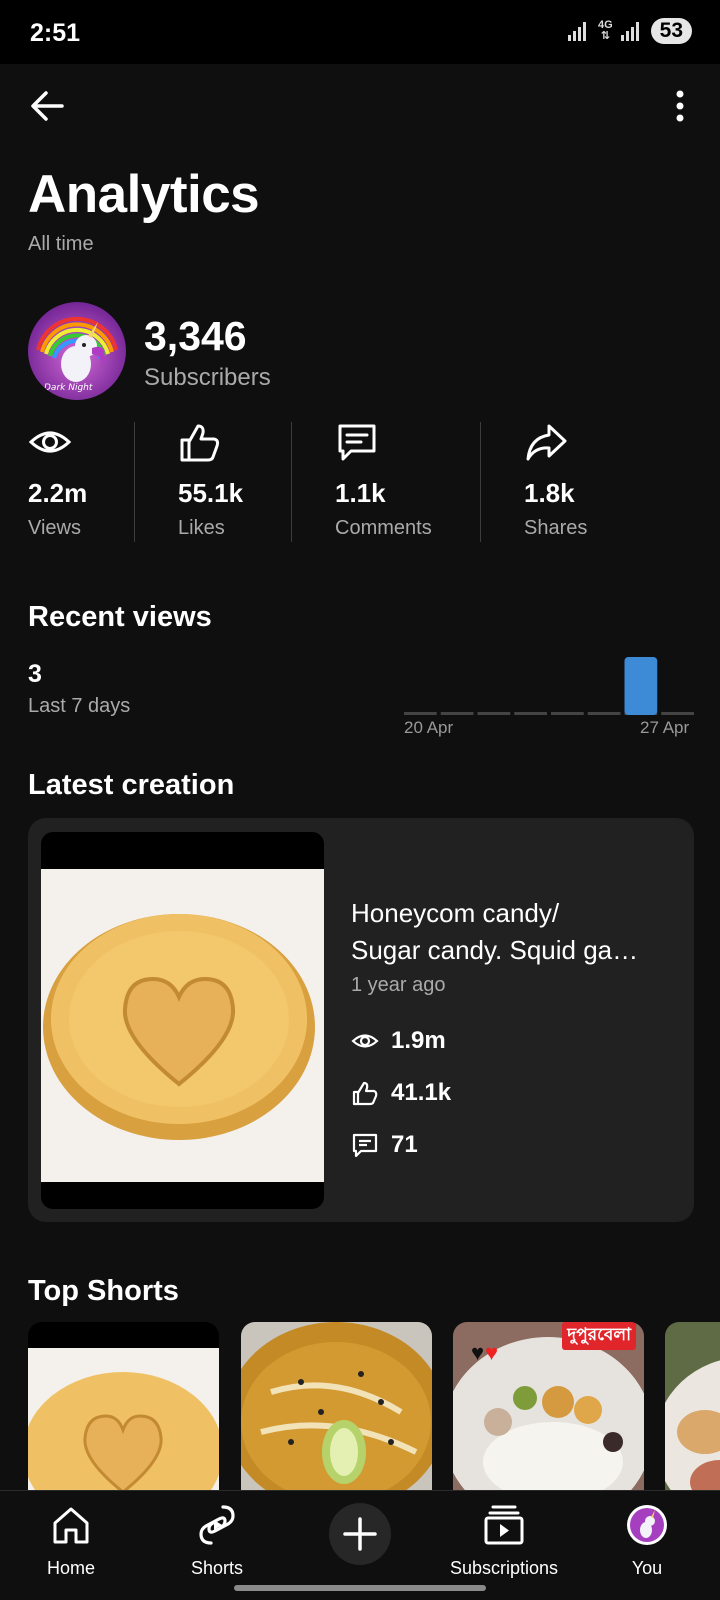 The width and height of the screenshot is (720, 1600). Describe the element at coordinates (58, 493) in the screenshot. I see `views-value: 2.2m` at that location.